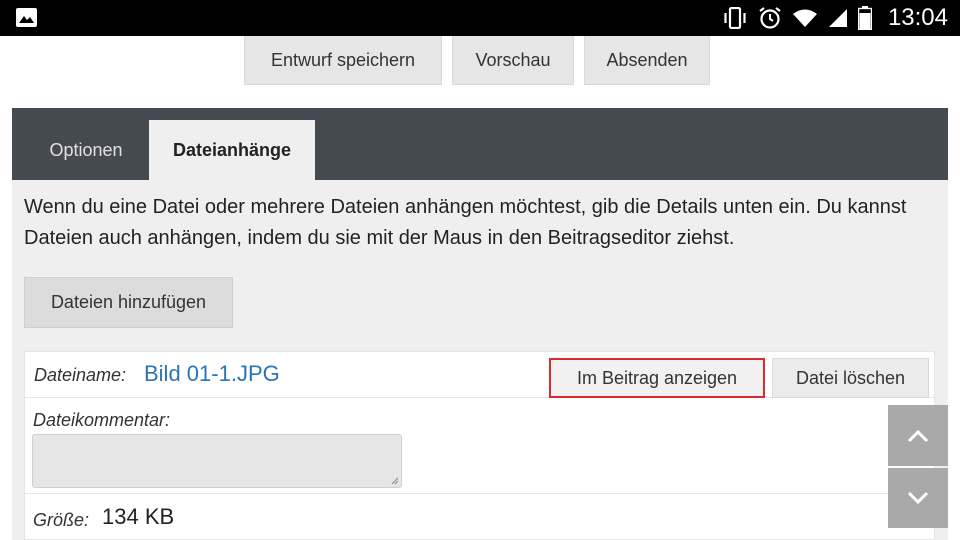  I want to click on filename-label: Dateiname:, so click(80, 375).